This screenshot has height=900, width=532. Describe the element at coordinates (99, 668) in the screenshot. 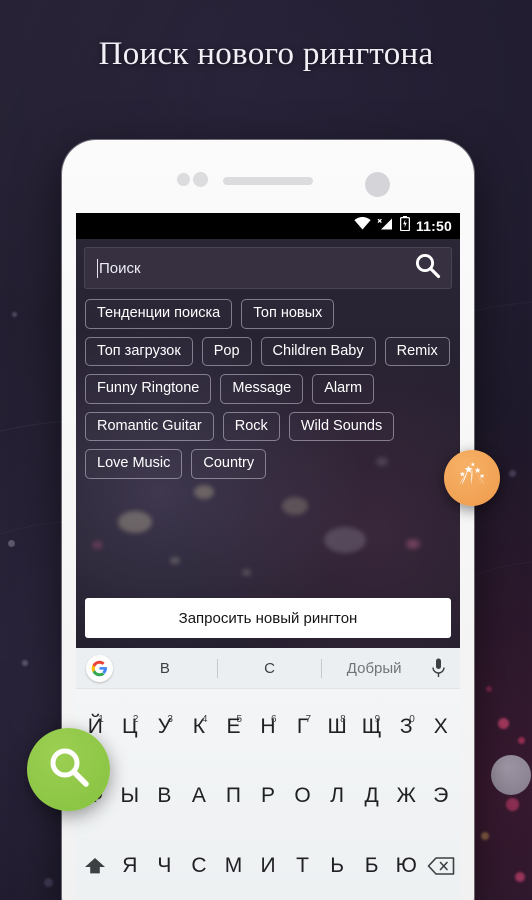

I see `google-g-icon` at that location.